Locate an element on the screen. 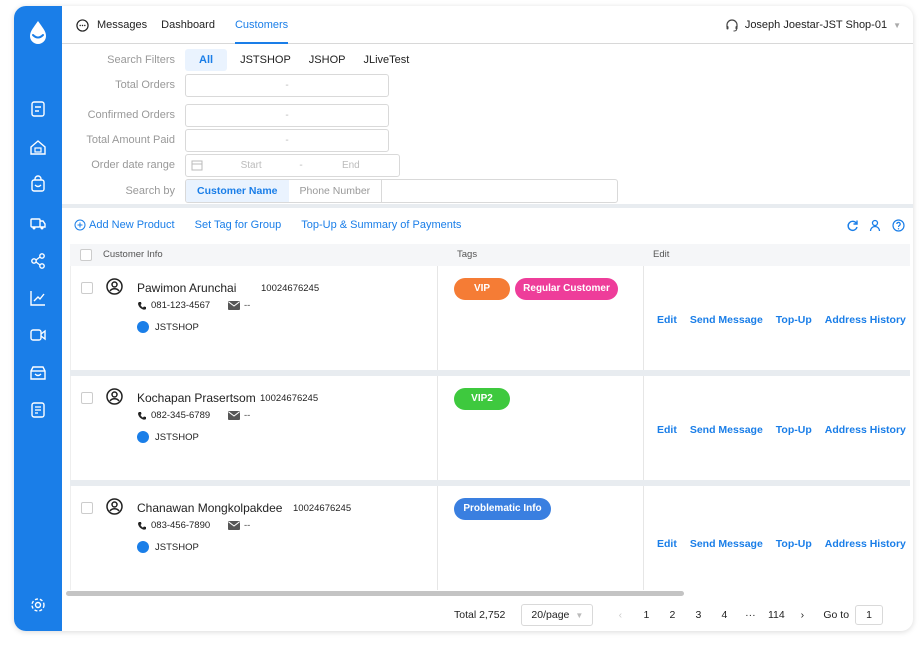  customer-name: Kochapan Prasertsom is located at coordinates (196, 398).